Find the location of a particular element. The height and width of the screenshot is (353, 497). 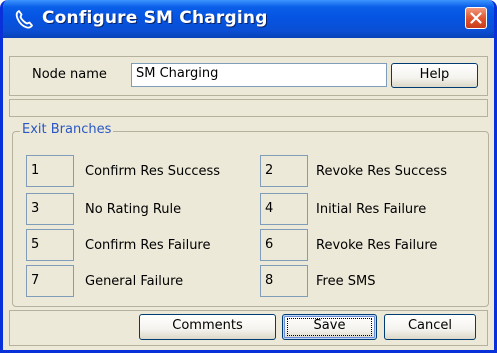

branch-label-4: Initial Res Failure is located at coordinates (371, 209).